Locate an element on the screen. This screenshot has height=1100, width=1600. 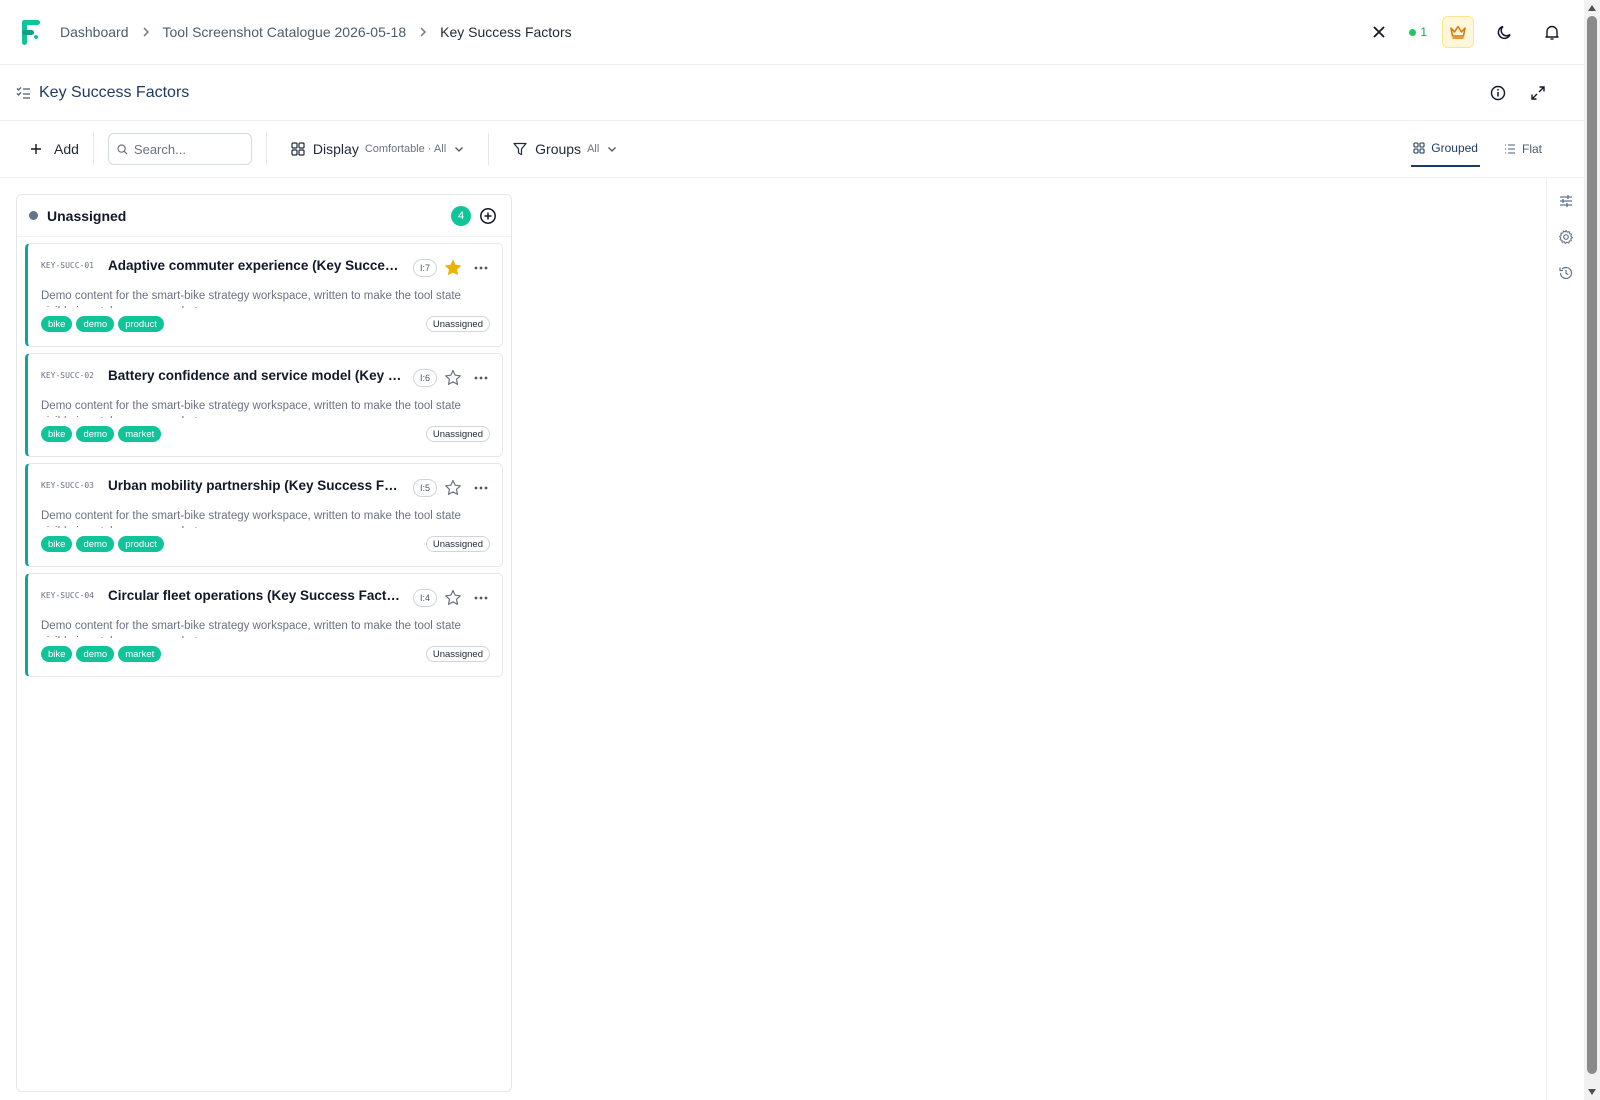
expand-button is located at coordinates (1538, 93).